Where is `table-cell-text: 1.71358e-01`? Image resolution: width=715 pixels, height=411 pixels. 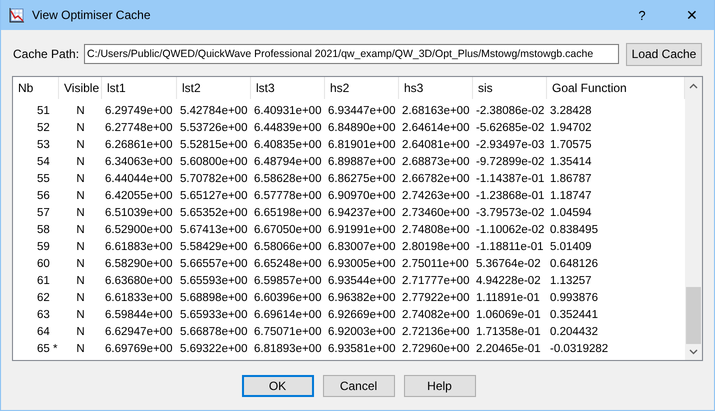 table-cell-text: 1.71358e-01 is located at coordinates (508, 332).